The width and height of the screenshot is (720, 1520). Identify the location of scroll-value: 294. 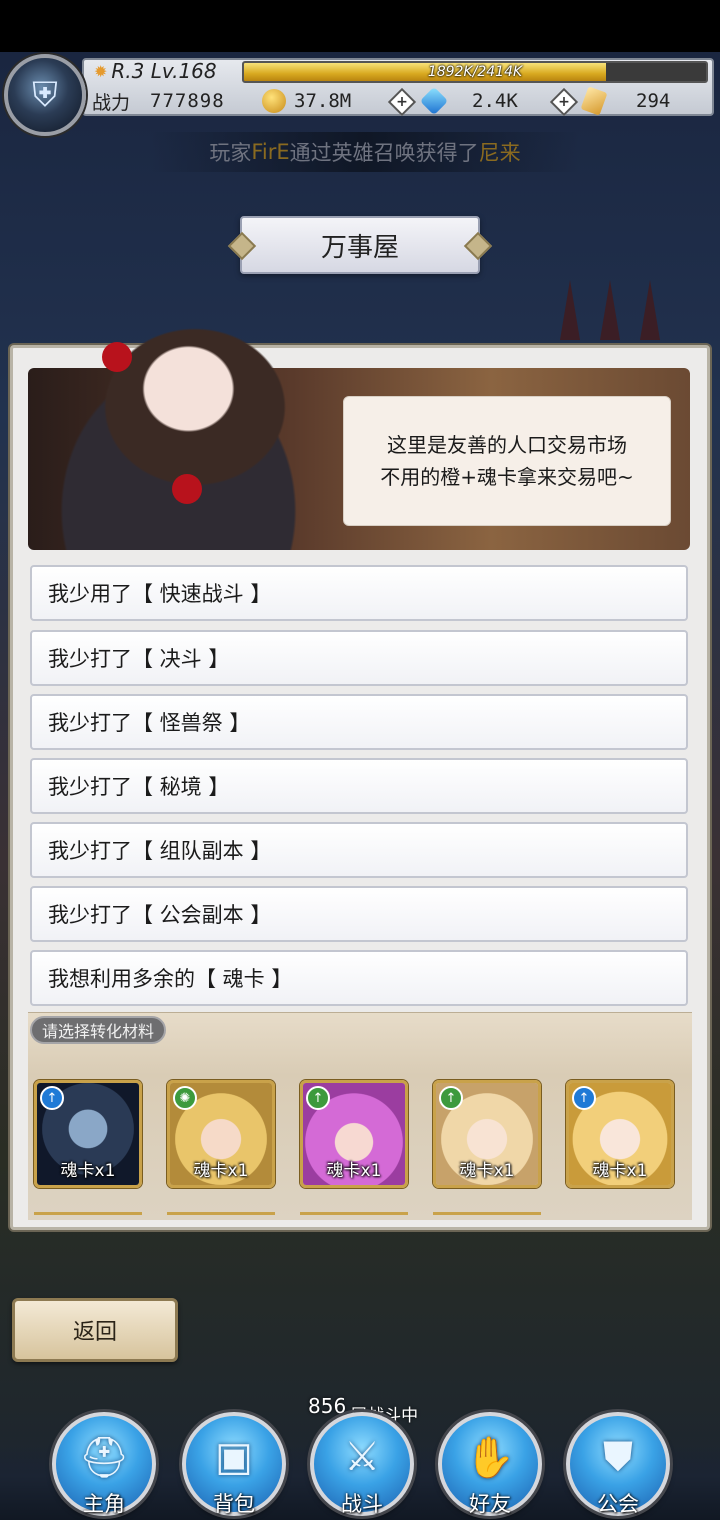
(653, 101).